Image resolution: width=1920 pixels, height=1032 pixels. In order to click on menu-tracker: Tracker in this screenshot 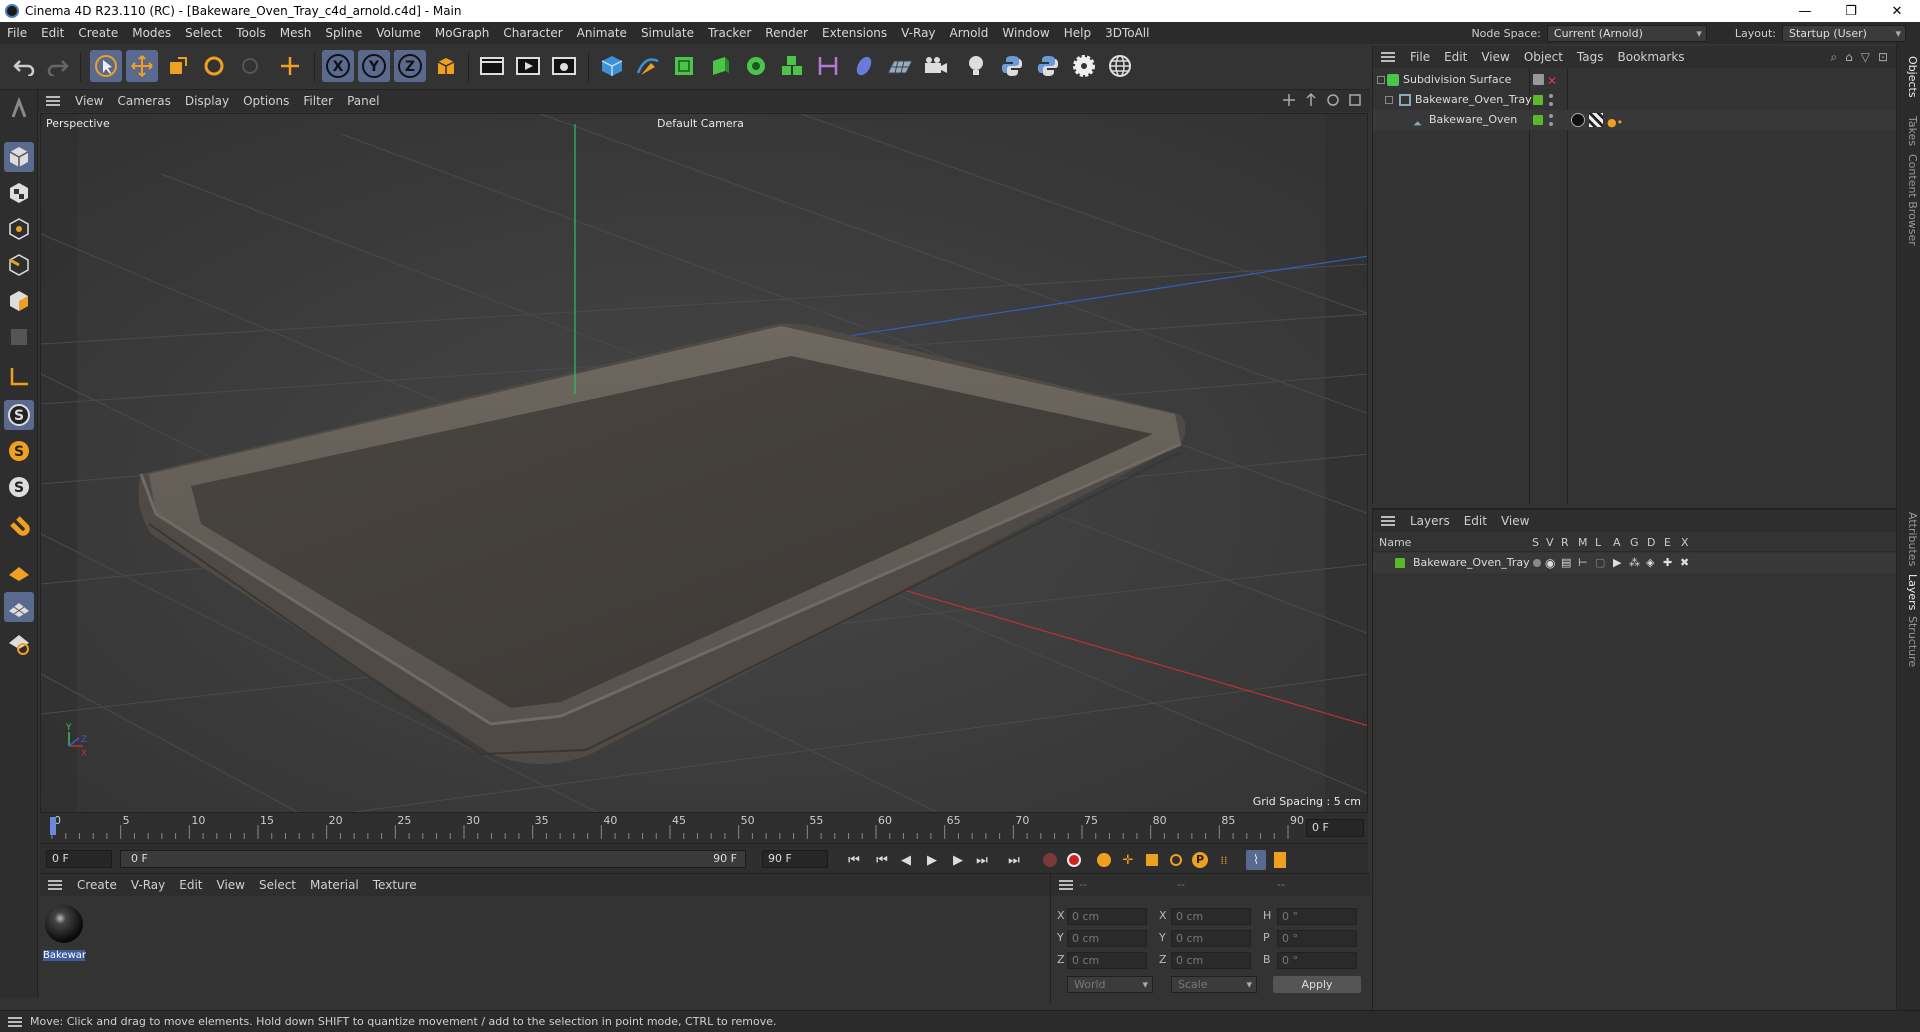, I will do `click(729, 33)`.